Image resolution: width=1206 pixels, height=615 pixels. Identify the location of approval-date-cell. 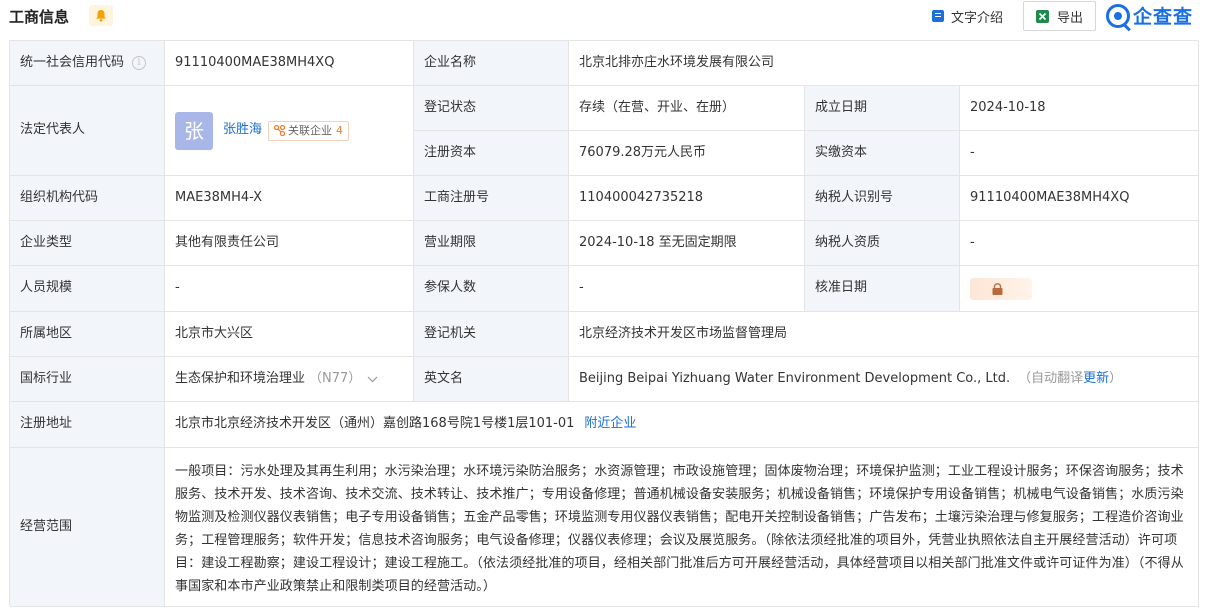
(1079, 289).